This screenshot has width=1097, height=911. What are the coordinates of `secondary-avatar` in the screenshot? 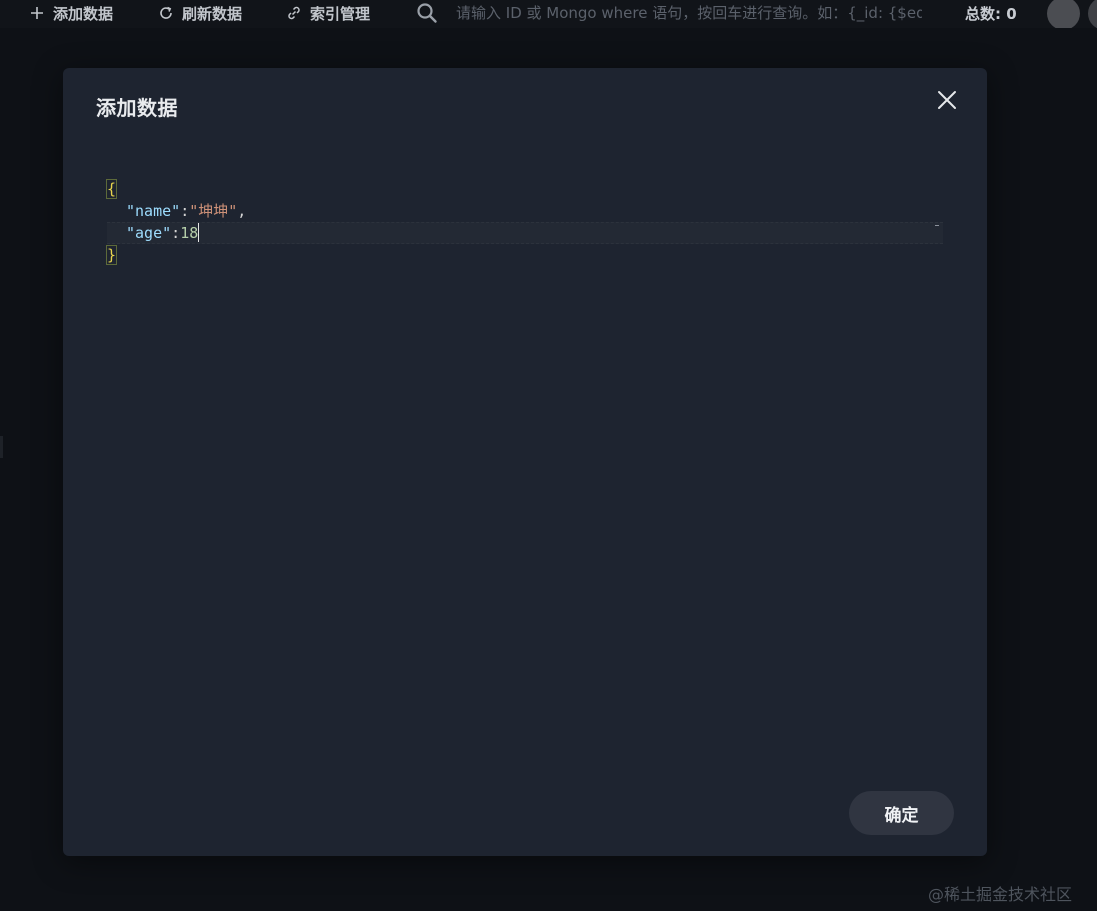 It's located at (1092, 14).